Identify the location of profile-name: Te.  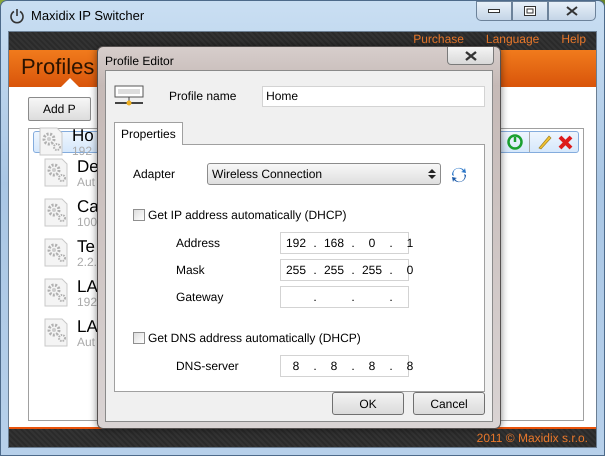
(86, 247).